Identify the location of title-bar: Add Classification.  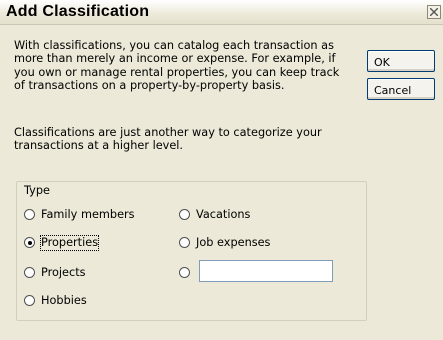
(221, 12).